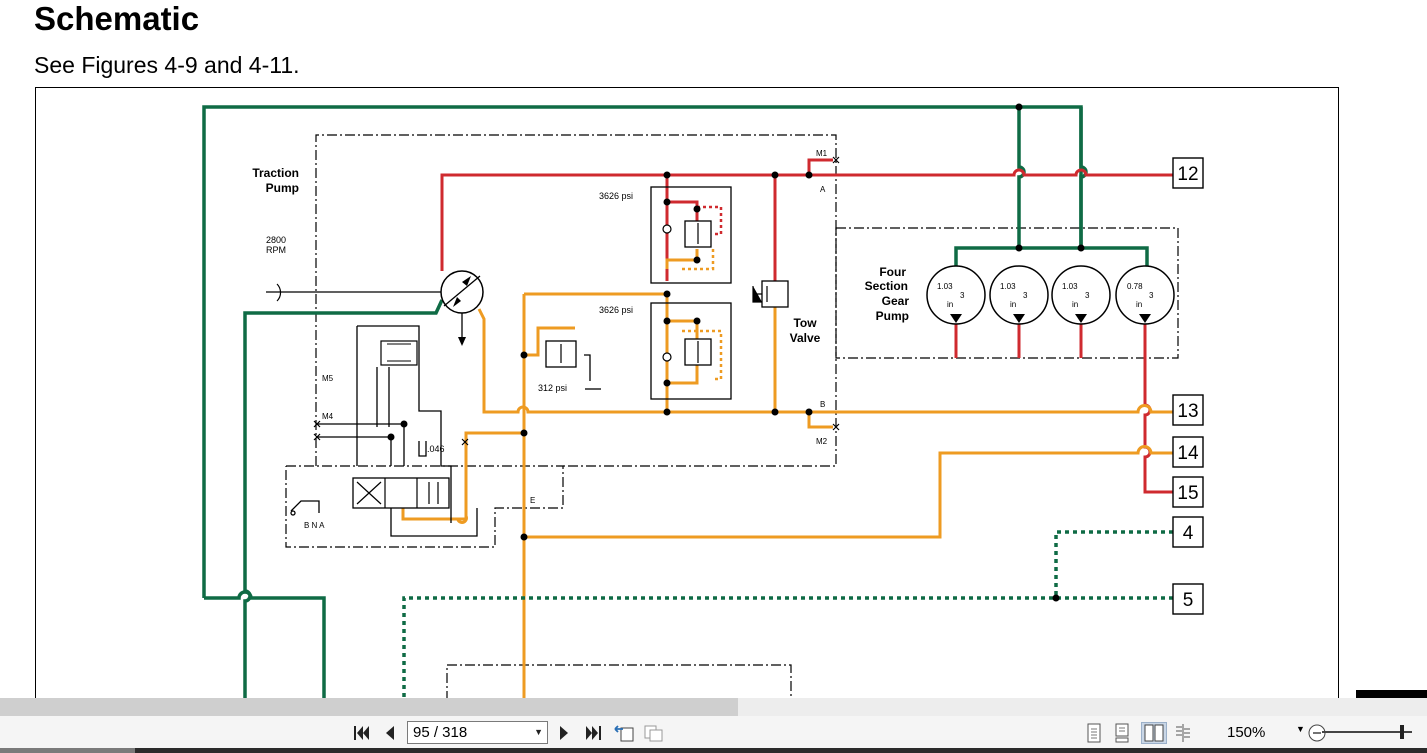  I want to click on next-view-button, so click(653, 733).